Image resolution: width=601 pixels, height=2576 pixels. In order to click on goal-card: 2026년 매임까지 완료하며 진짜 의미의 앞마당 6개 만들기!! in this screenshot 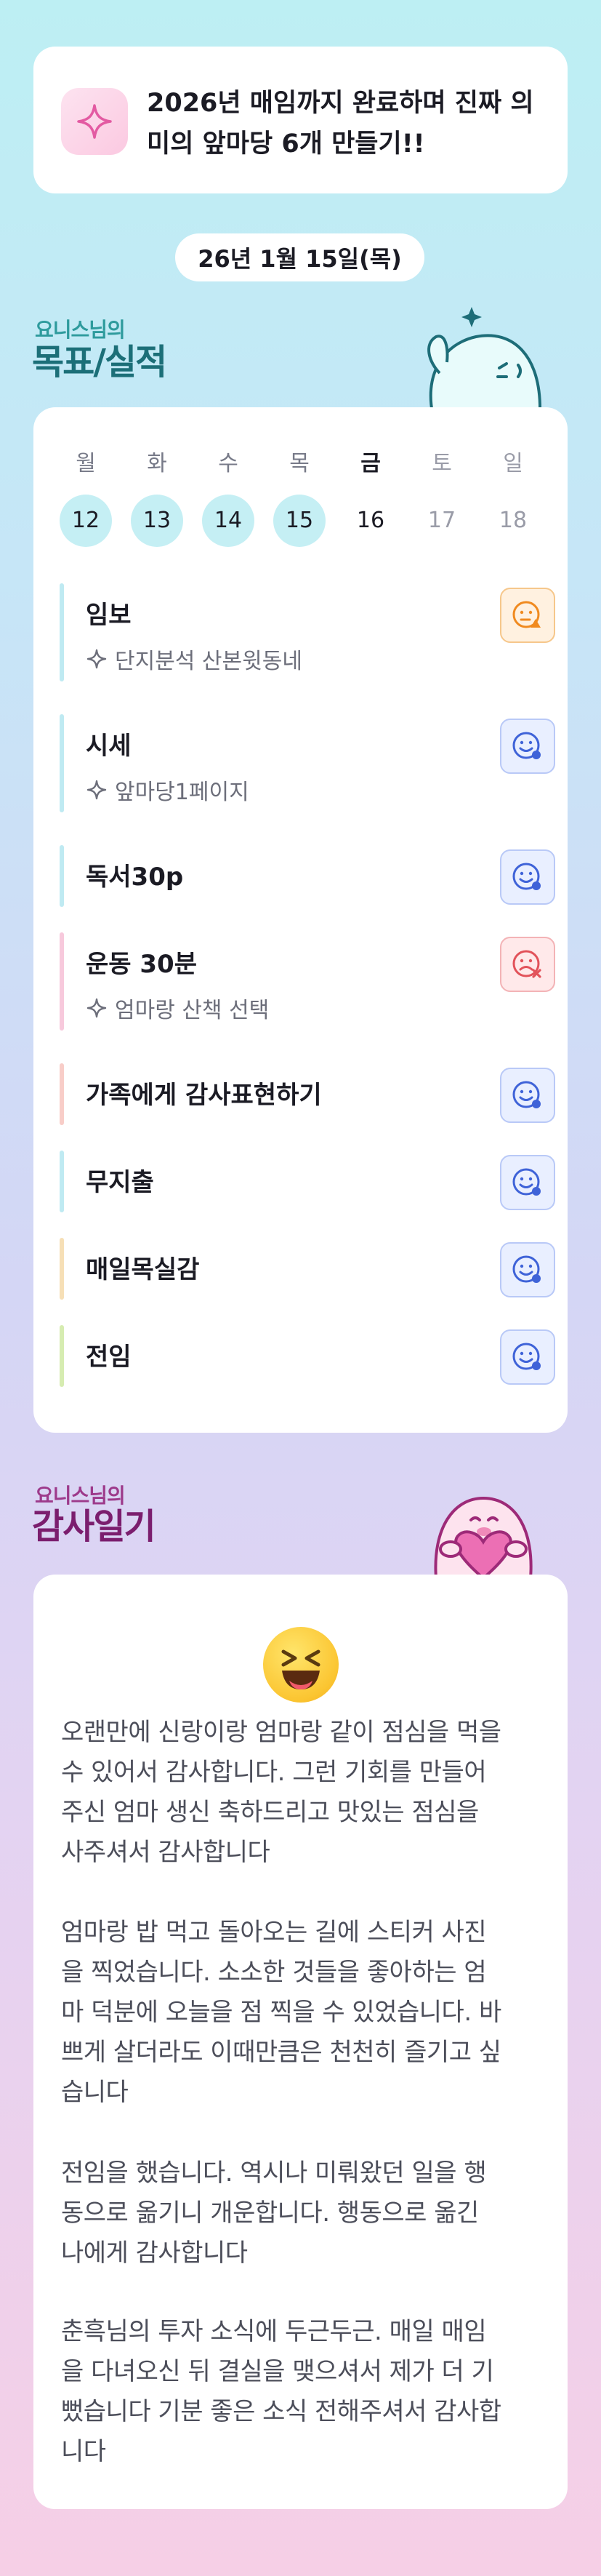, I will do `click(301, 120)`.